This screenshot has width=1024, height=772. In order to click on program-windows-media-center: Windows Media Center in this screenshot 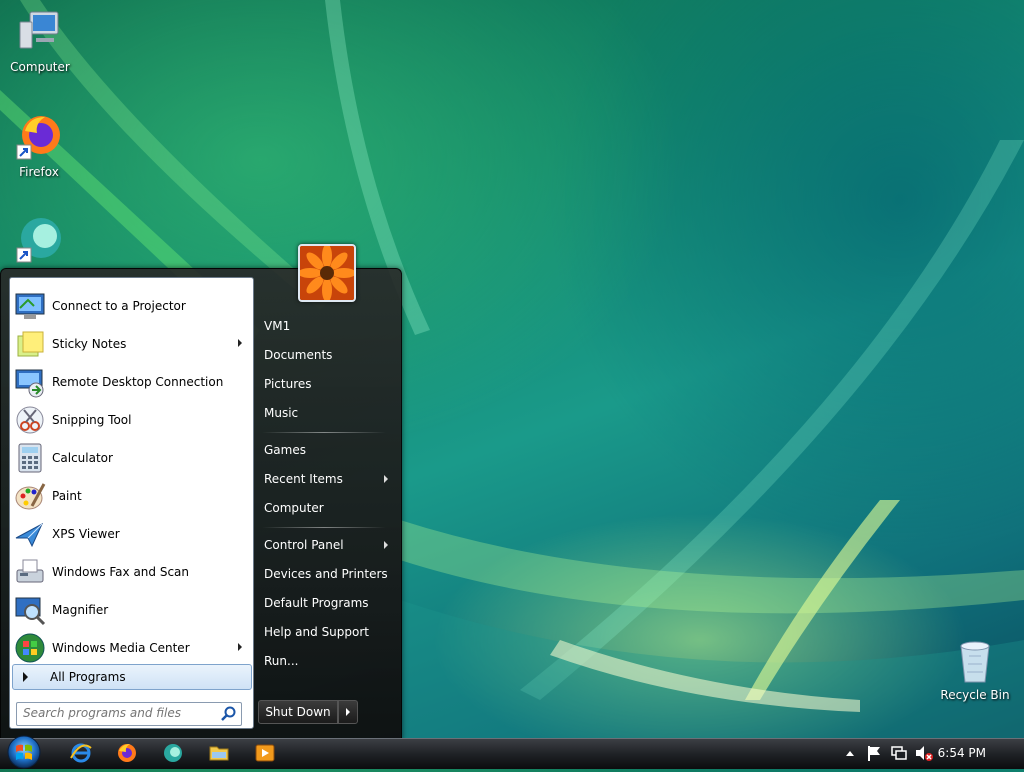, I will do `click(131, 648)`.